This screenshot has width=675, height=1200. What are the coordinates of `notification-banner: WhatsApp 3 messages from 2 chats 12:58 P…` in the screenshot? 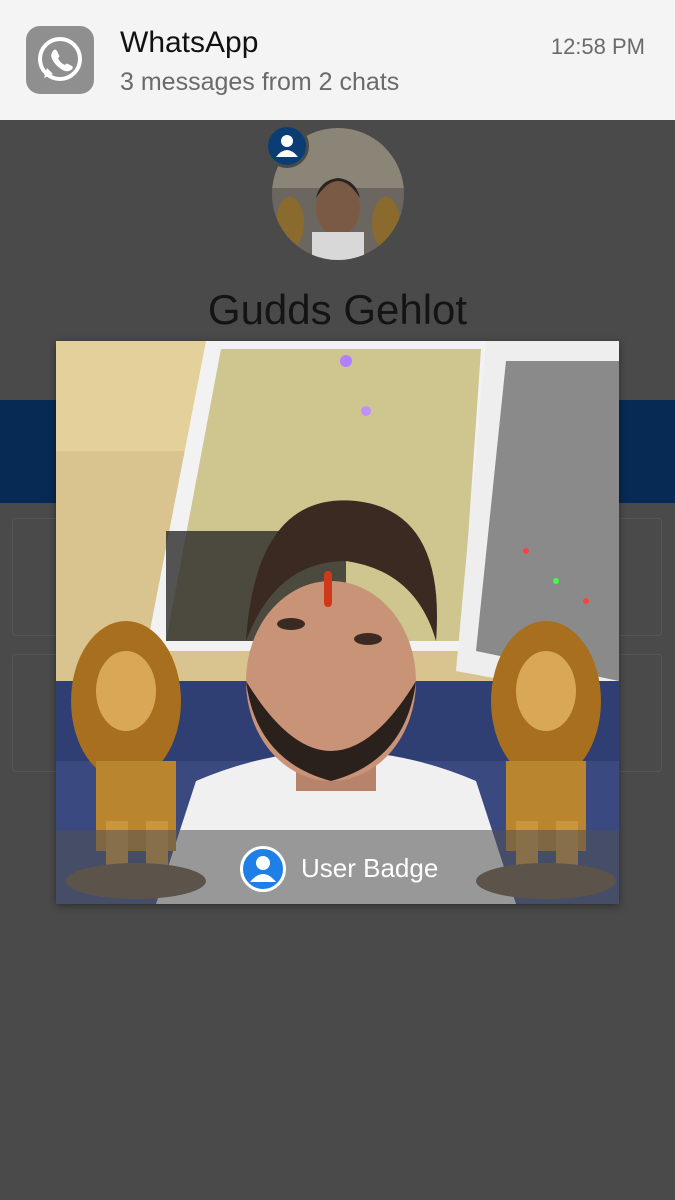 It's located at (337, 60).